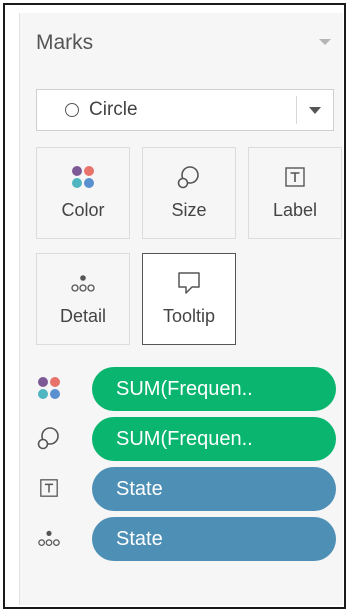  I want to click on color-button: Color, so click(83, 193).